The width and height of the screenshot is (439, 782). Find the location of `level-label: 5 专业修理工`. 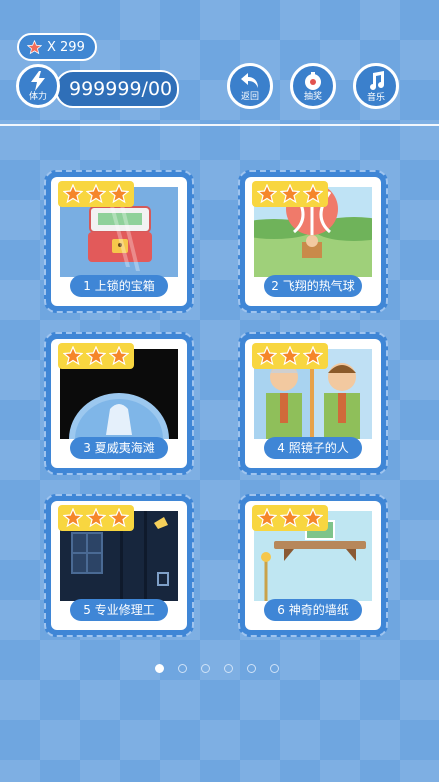

level-label: 5 专业修理工 is located at coordinates (119, 610).